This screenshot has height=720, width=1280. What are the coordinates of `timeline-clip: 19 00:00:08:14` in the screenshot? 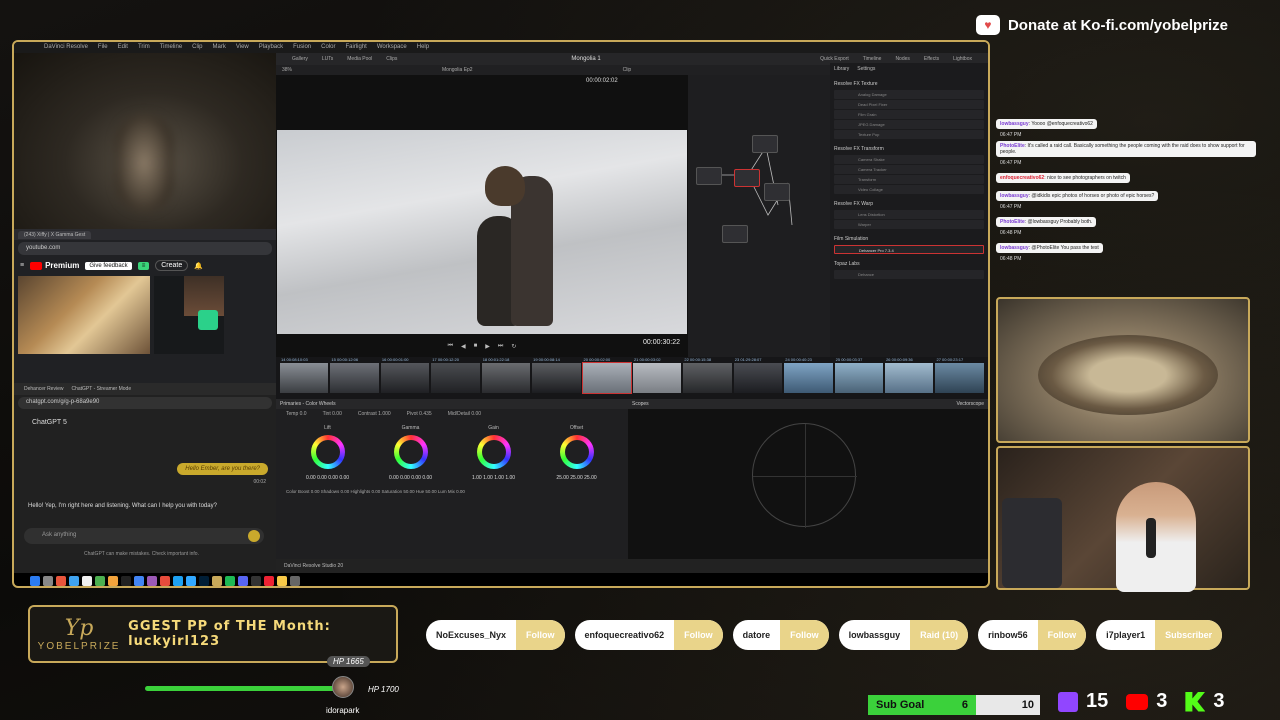 It's located at (556, 375).